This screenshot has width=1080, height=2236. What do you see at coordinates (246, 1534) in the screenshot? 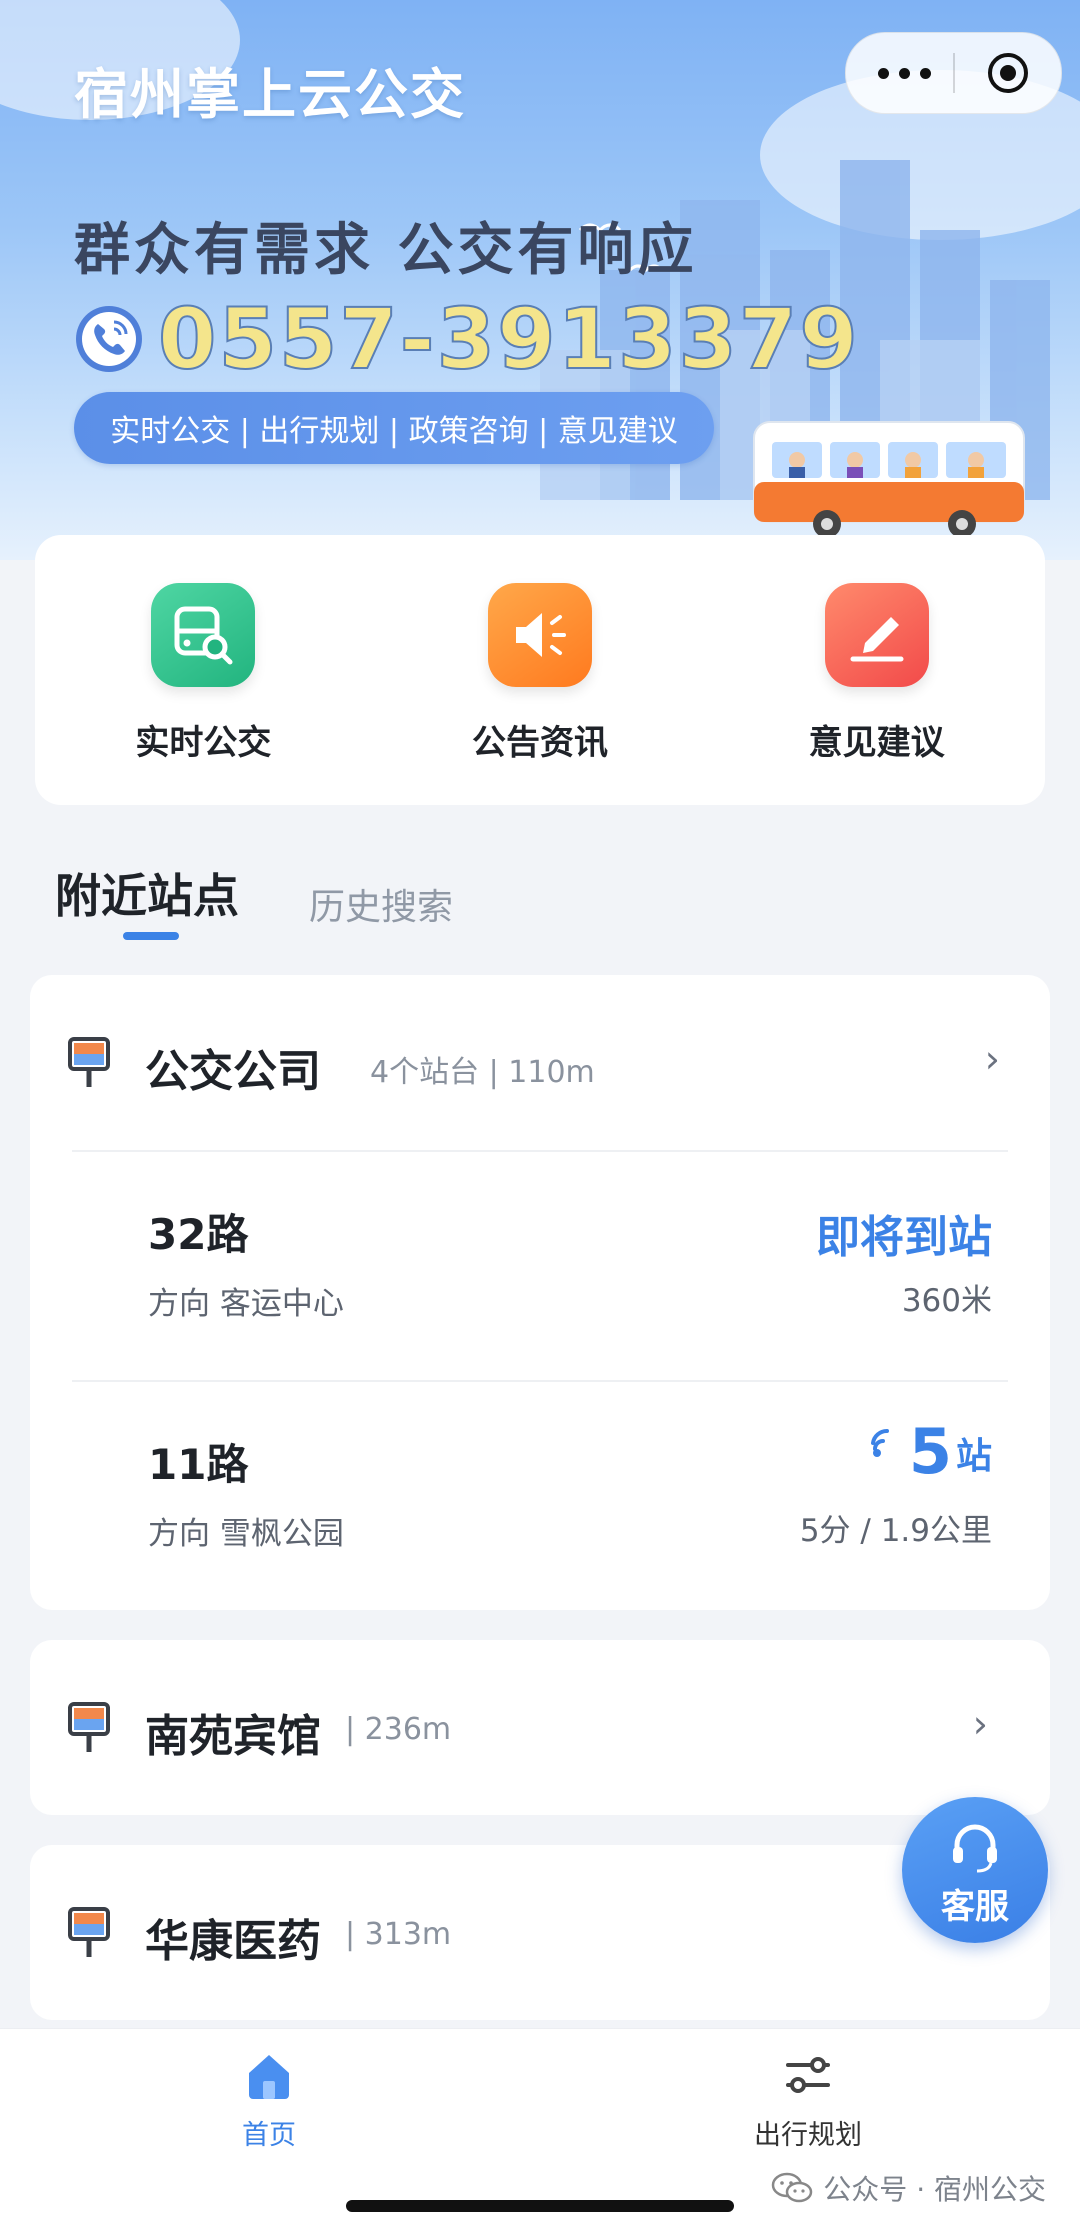
I see `route-direction: 方向 雪枫公园` at bounding box center [246, 1534].